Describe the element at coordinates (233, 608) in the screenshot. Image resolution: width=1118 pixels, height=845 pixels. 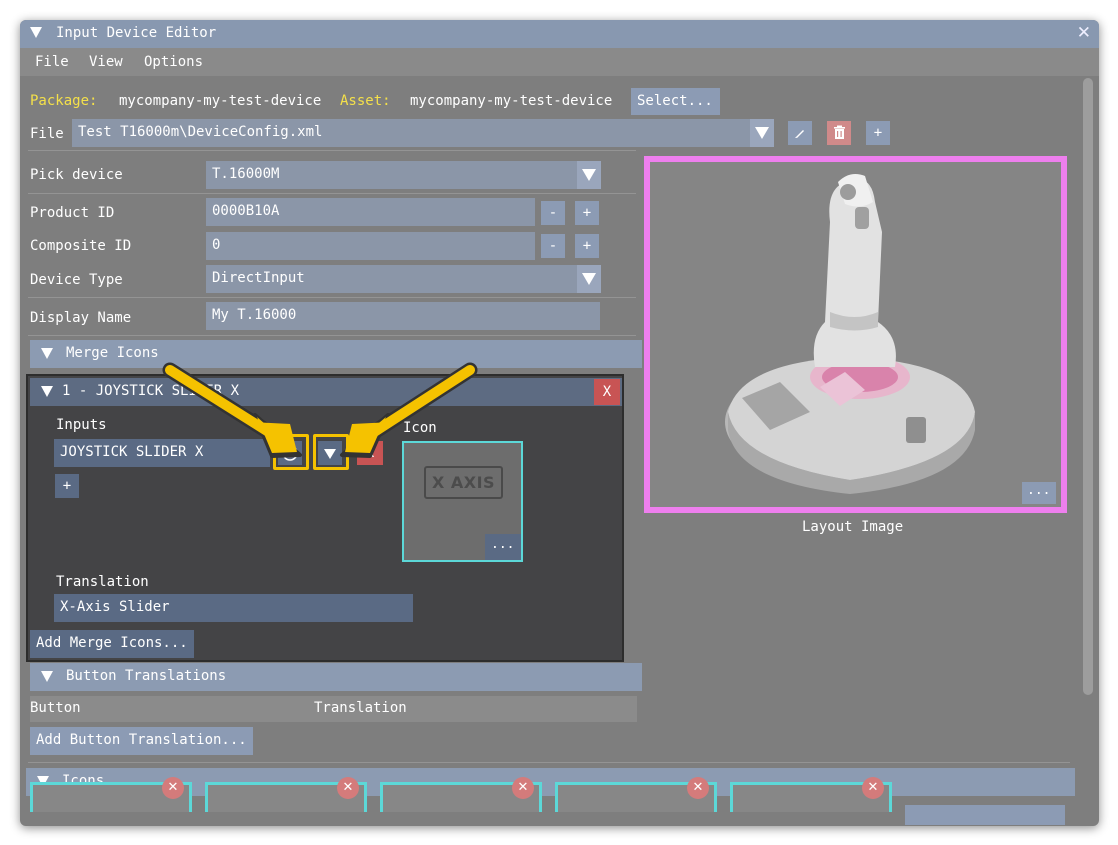
I see `translation-input: X-Axis Slider` at that location.